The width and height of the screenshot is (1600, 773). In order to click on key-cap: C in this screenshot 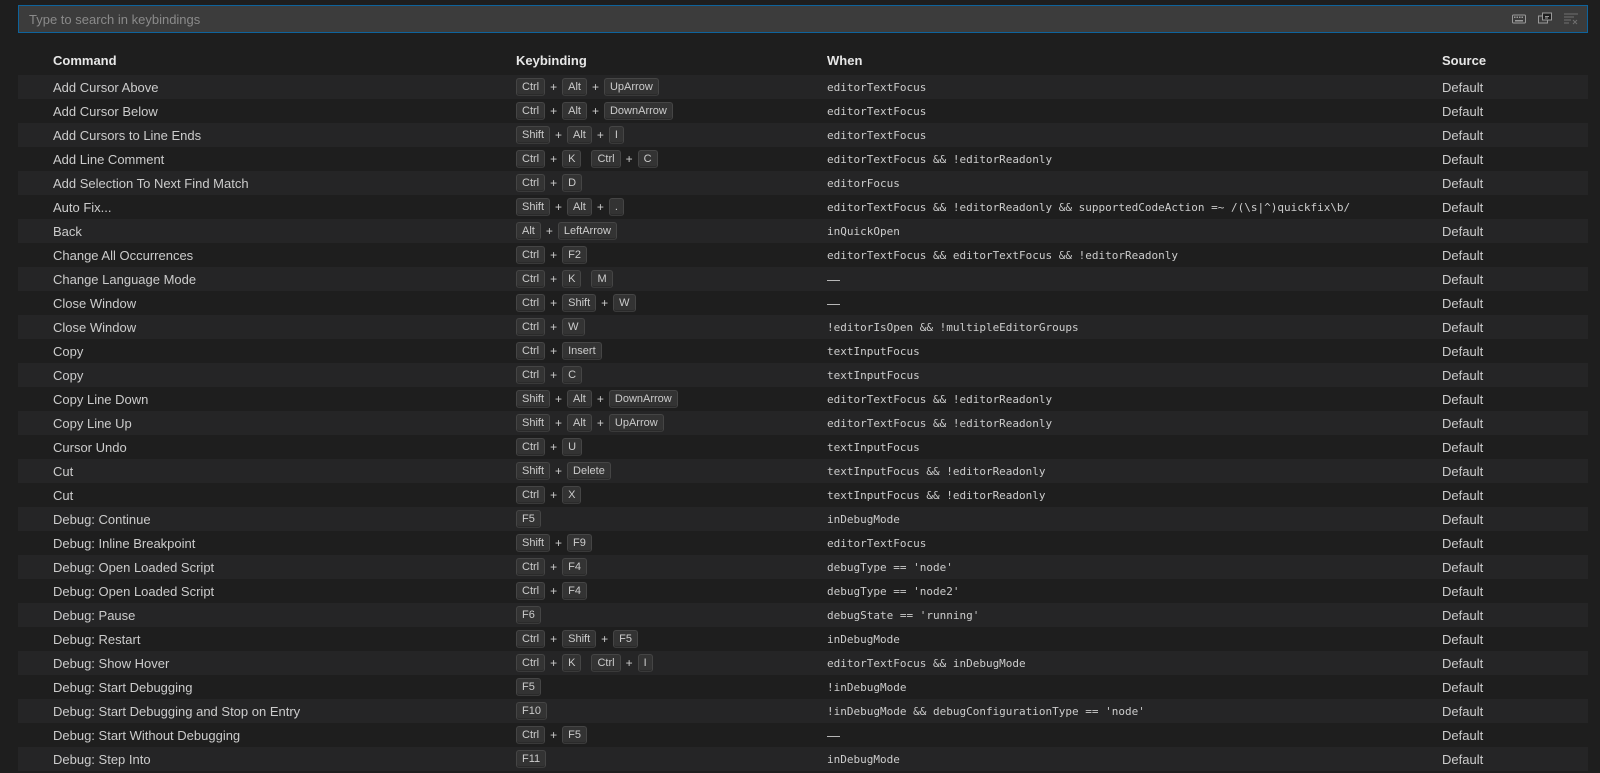, I will do `click(572, 375)`.